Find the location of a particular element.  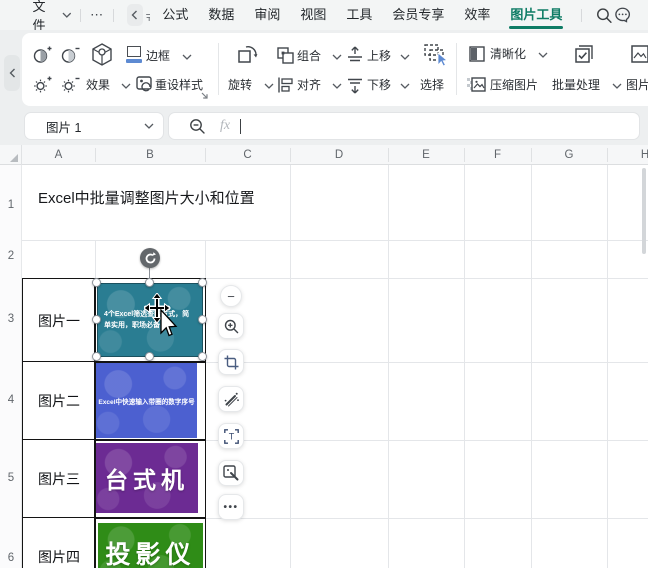

file-menu: 文件 is located at coordinates (45, 16).